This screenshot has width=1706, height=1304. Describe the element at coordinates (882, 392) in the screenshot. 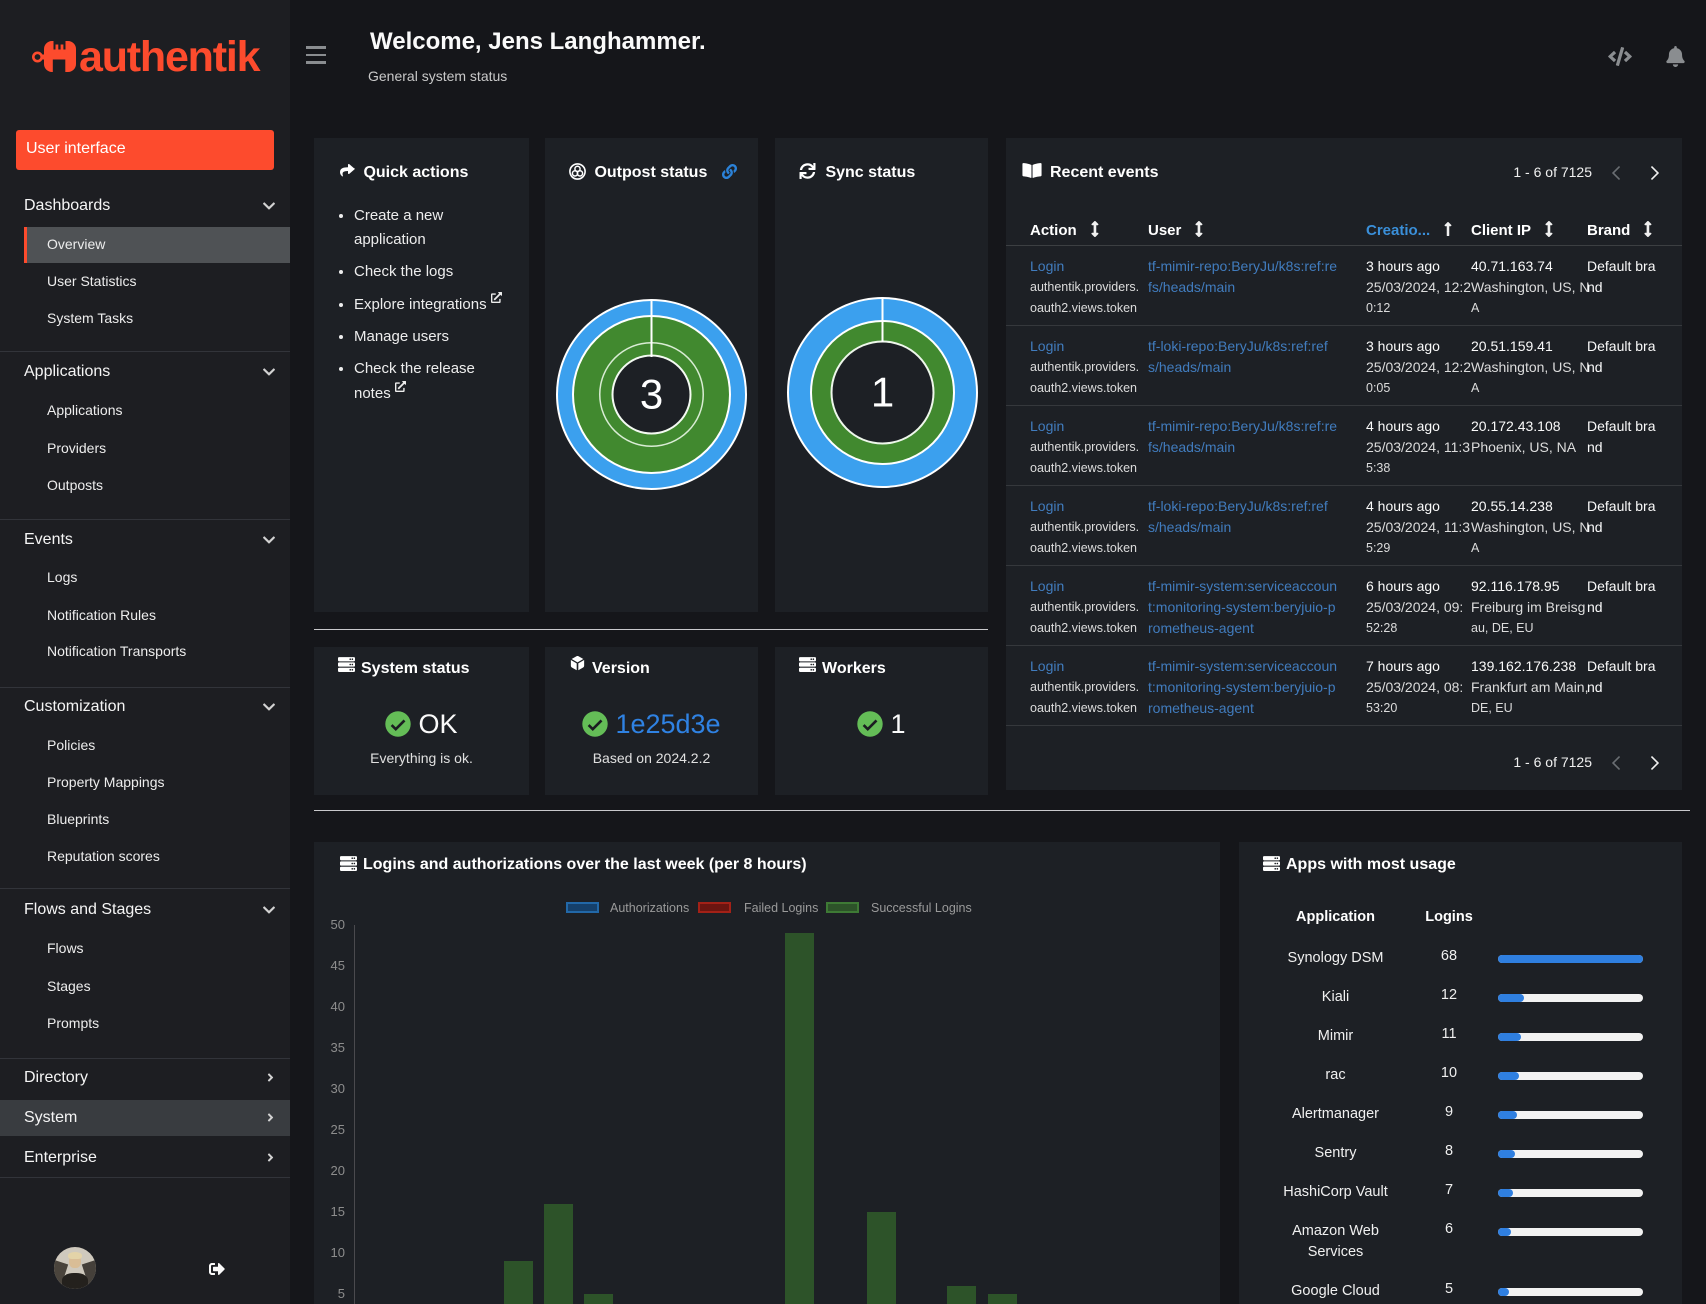

I see `svg-text: 1` at that location.